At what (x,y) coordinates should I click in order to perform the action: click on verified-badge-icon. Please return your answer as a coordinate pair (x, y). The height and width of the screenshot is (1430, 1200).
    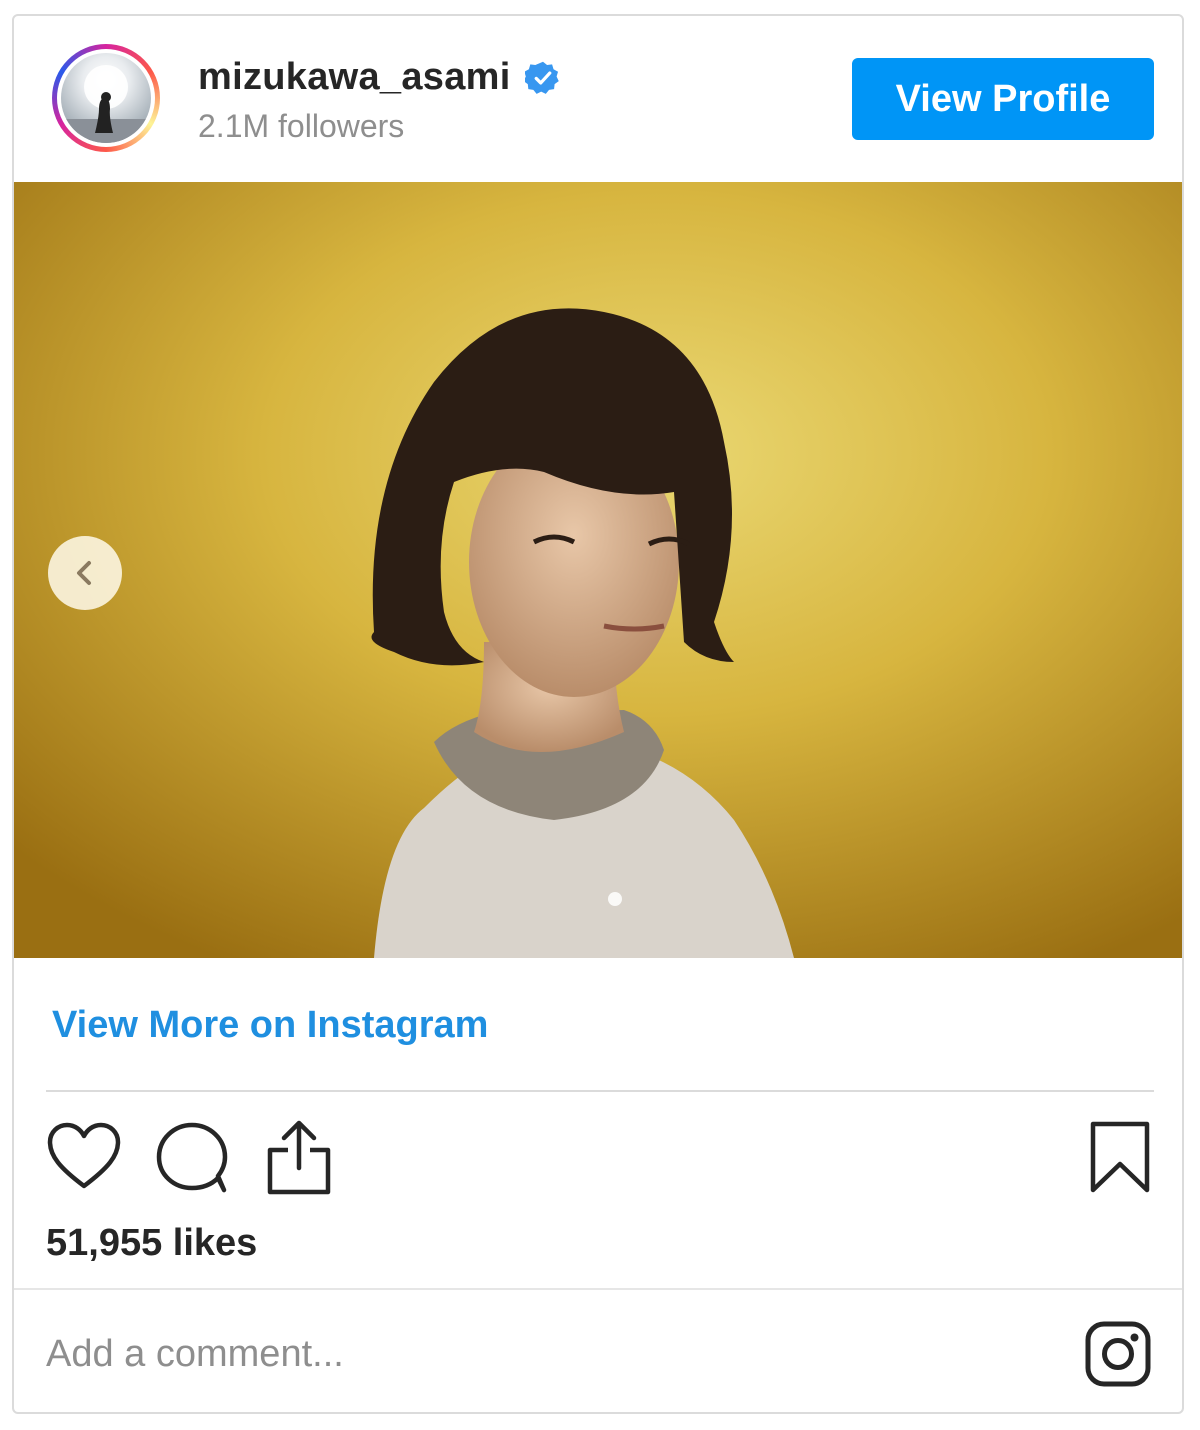
    Looking at the image, I should click on (542, 78).